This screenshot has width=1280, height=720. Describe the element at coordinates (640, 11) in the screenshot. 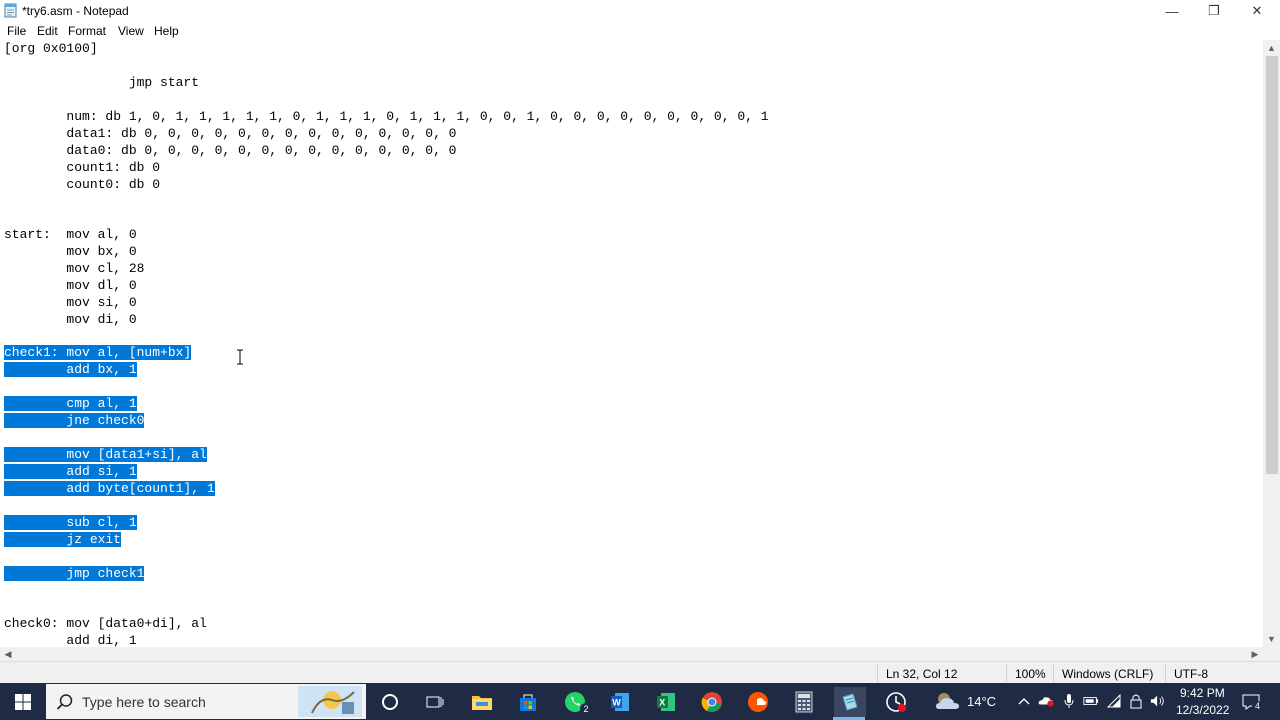

I see `title-bar: *try6.asm - Notepad — ❐ ✕` at that location.